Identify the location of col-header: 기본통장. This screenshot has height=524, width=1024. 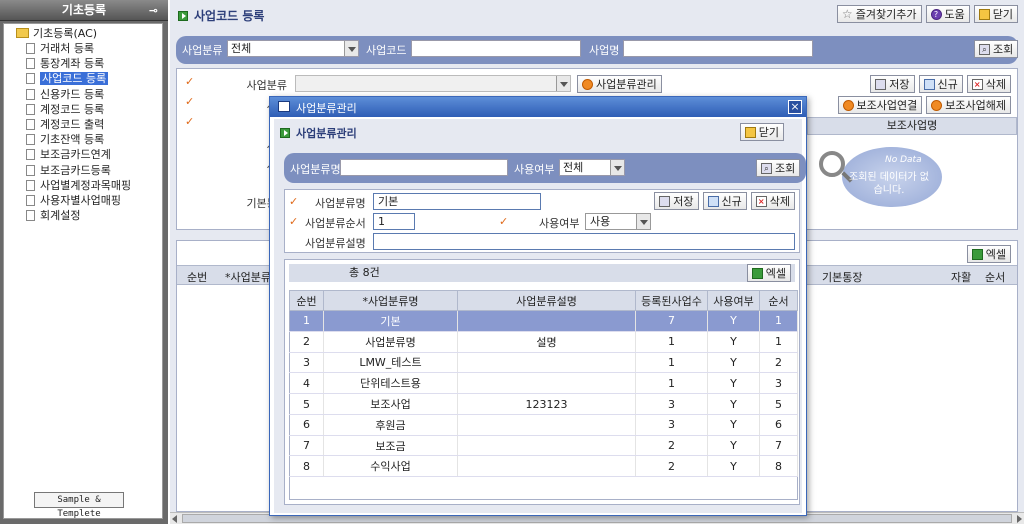
(842, 277).